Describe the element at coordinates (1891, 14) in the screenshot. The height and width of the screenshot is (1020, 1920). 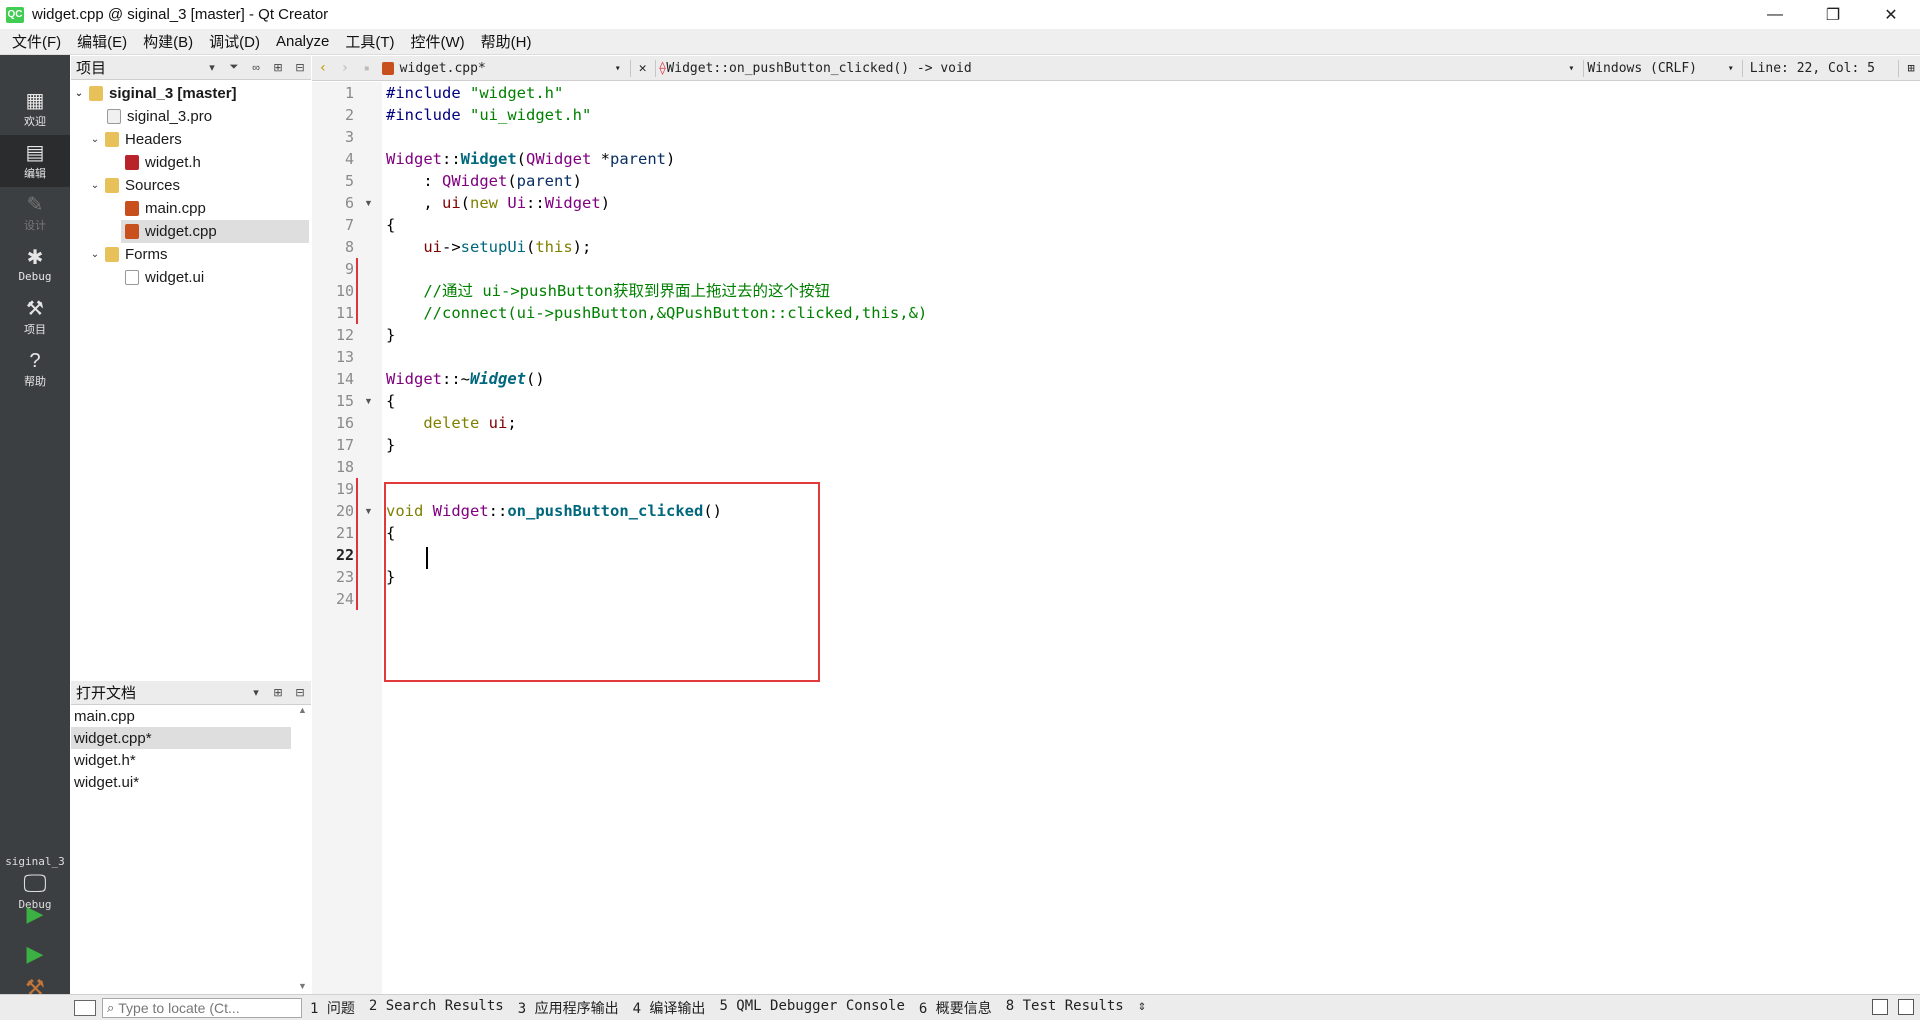
I see `close-button: ✕` at that location.